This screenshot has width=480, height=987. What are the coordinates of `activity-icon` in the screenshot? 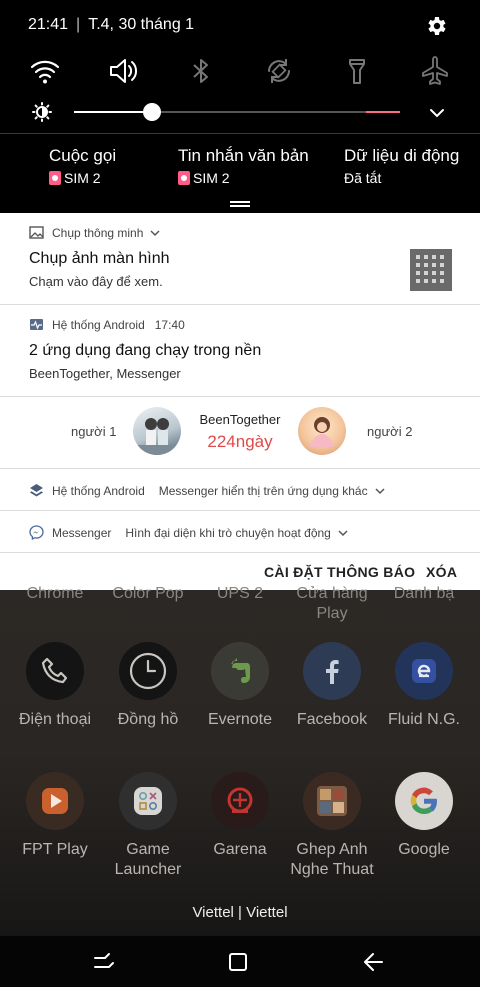 It's located at (36, 324).